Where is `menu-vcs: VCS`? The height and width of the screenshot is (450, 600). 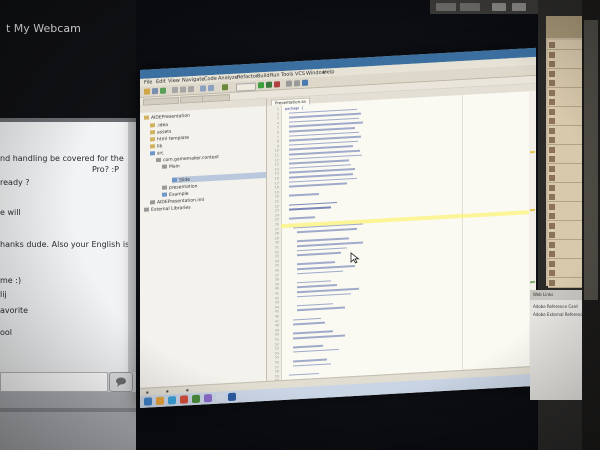
menu-vcs: VCS is located at coordinates (300, 74).